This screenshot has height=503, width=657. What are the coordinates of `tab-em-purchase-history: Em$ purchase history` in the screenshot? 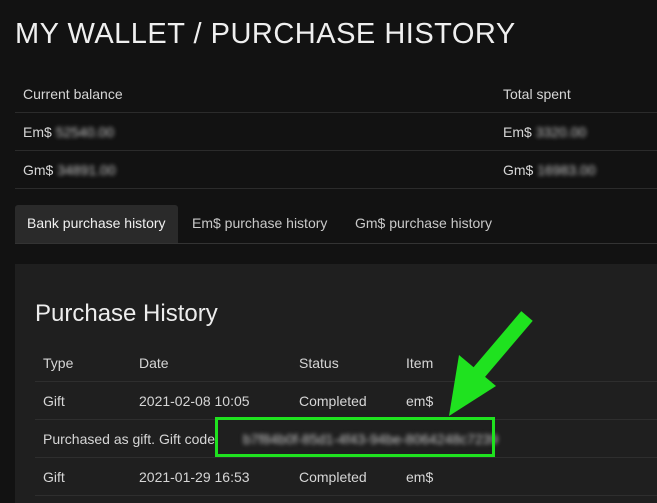 It's located at (262, 224).